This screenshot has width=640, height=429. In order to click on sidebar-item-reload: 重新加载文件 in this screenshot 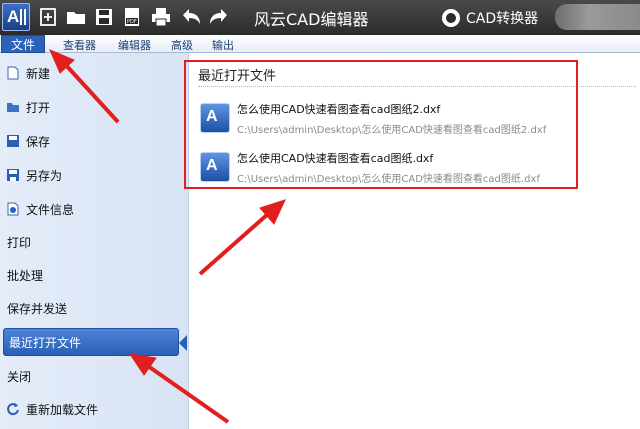, I will do `click(93, 409)`.